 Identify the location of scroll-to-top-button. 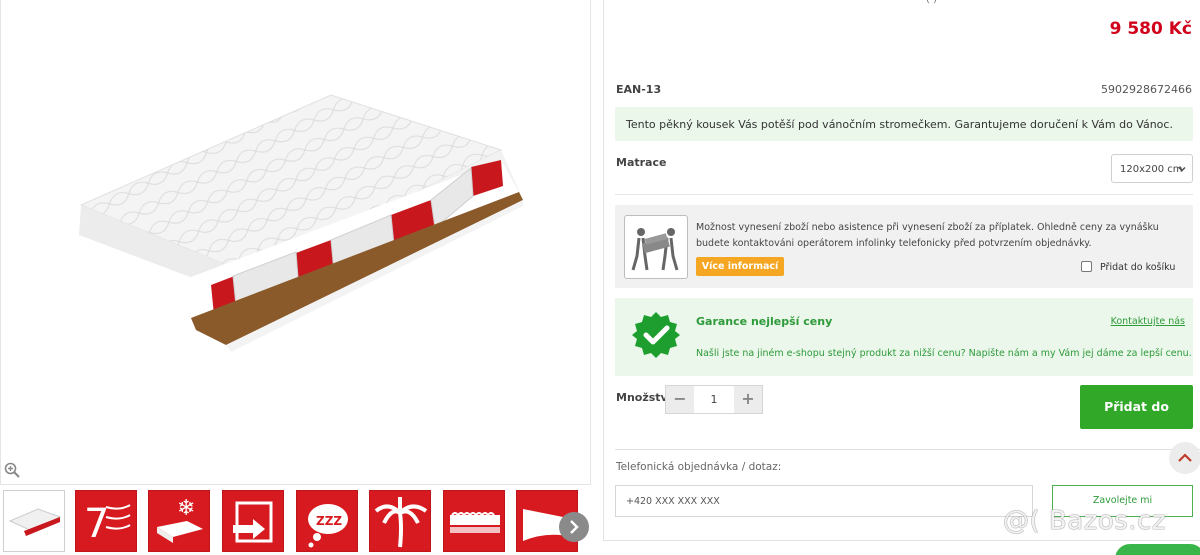
(1184, 458).